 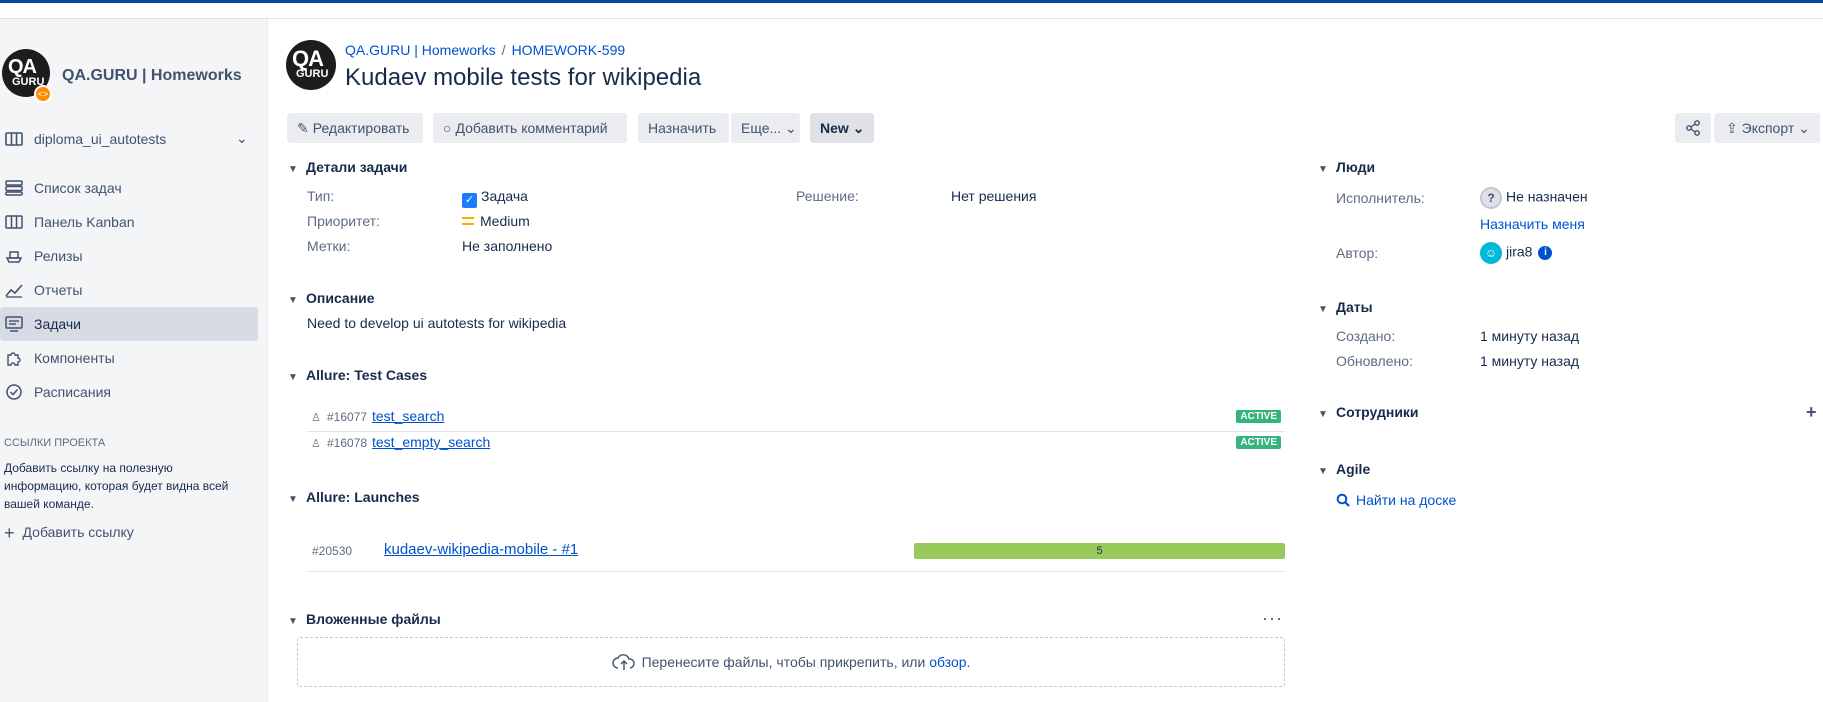 What do you see at coordinates (58, 324) in the screenshot?
I see `sidebar-item-label: Задачи` at bounding box center [58, 324].